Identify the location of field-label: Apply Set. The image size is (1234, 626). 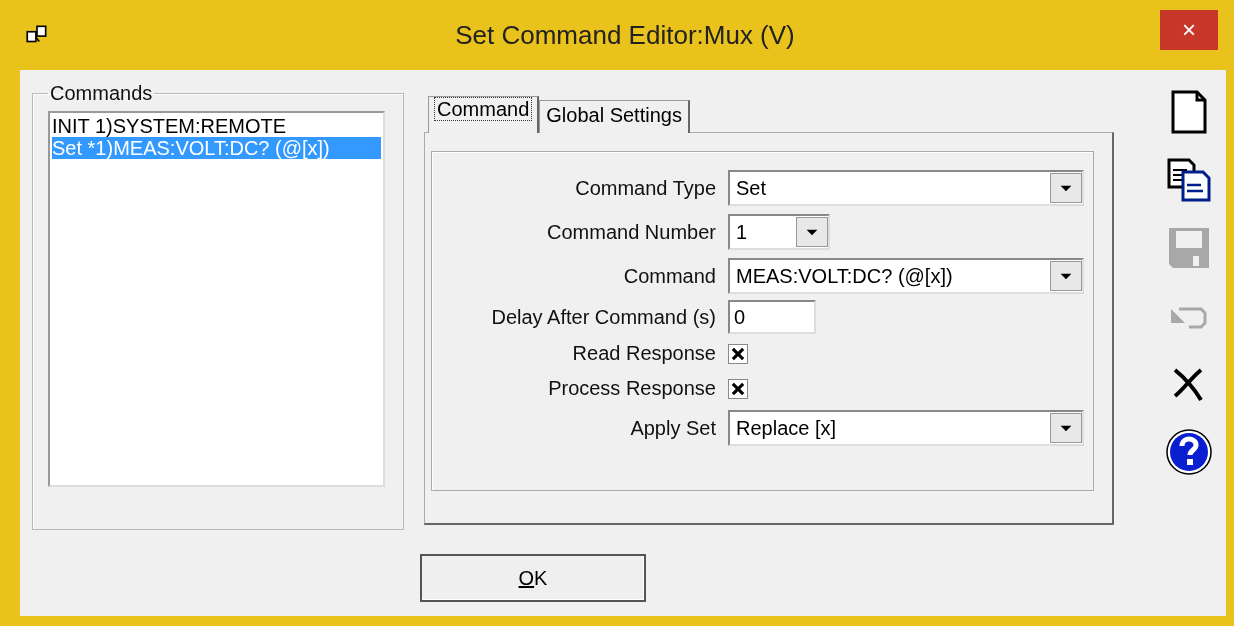
(673, 428).